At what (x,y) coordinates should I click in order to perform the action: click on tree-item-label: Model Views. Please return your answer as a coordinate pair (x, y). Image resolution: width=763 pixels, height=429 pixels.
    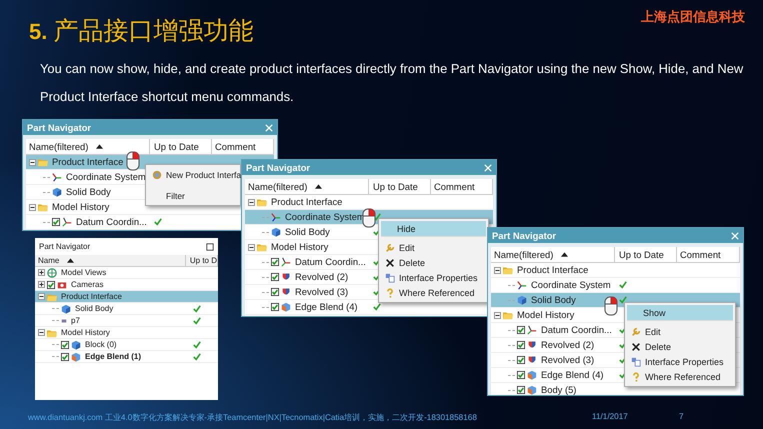
    Looking at the image, I should click on (84, 272).